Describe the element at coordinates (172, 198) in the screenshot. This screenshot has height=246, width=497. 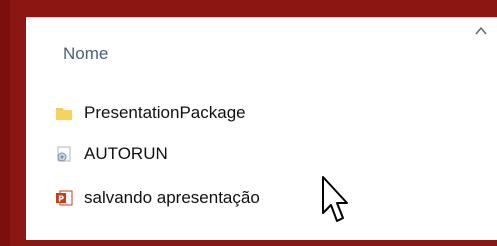
I see `file-name: salvando apresentação` at that location.